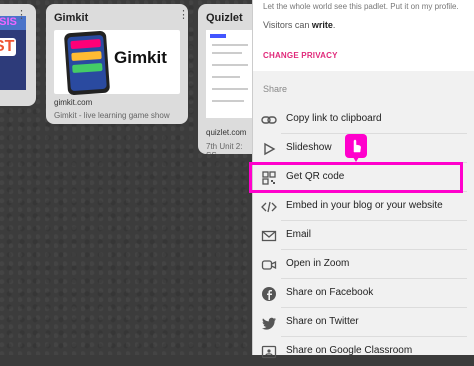  Describe the element at coordinates (224, 18) in the screenshot. I see `post-title: Quizlet` at that location.